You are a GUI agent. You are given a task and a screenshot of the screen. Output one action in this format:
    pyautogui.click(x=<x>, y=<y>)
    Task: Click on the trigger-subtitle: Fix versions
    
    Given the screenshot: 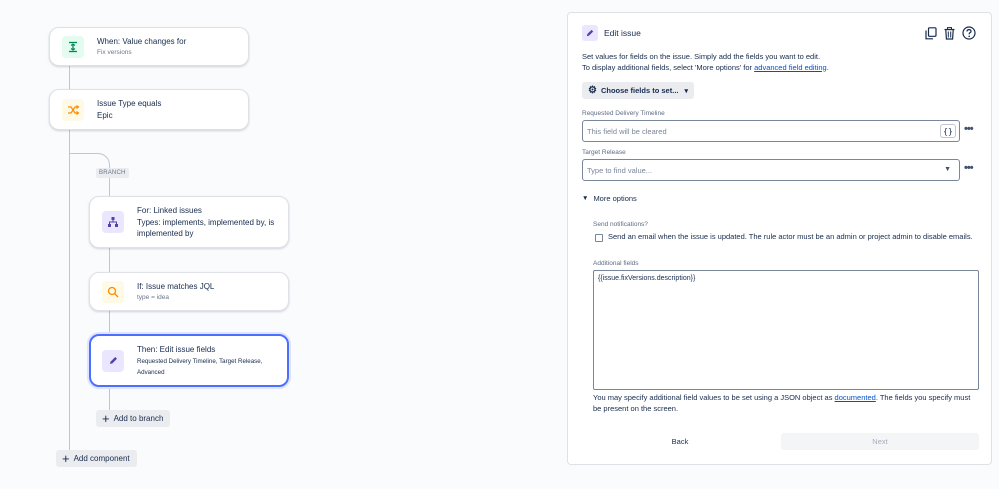 What is the action you would take?
    pyautogui.click(x=114, y=52)
    